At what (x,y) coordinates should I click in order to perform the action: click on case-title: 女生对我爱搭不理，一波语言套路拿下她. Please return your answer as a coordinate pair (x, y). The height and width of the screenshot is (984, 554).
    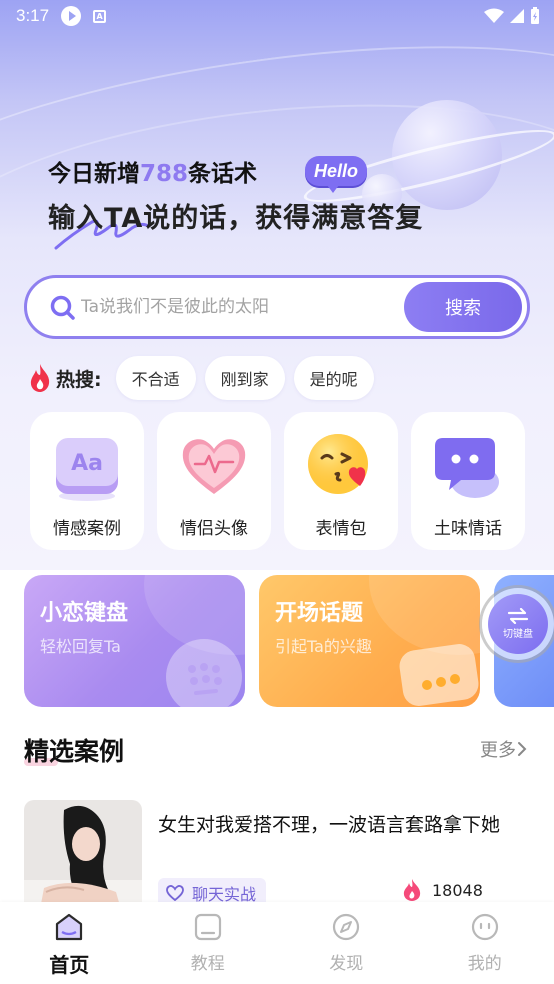
    Looking at the image, I should click on (329, 825).